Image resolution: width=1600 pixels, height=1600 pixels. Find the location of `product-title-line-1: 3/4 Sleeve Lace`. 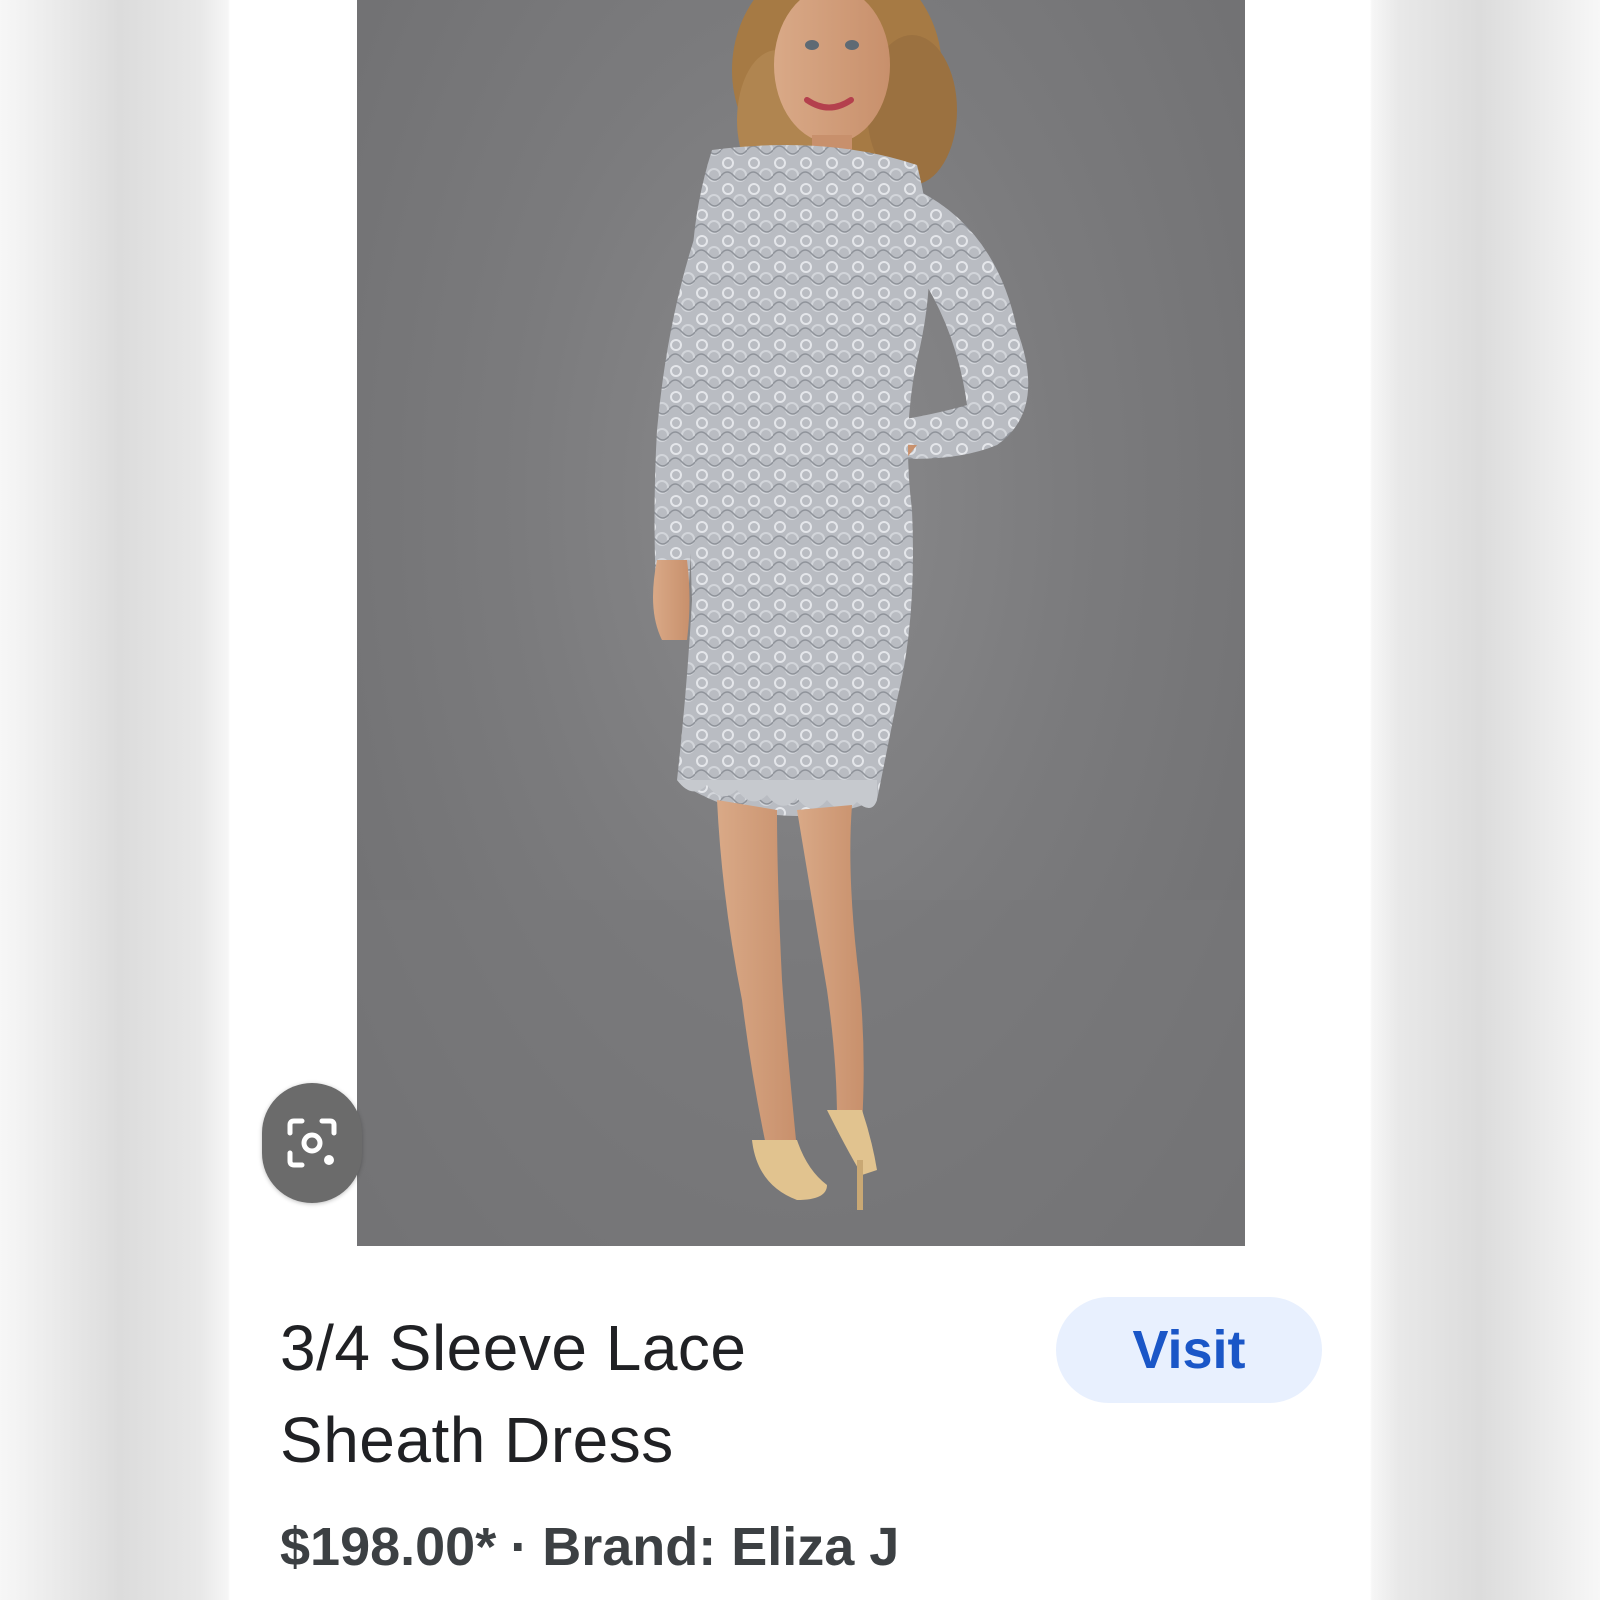

product-title-line-1: 3/4 Sleeve Lace is located at coordinates (513, 1348).